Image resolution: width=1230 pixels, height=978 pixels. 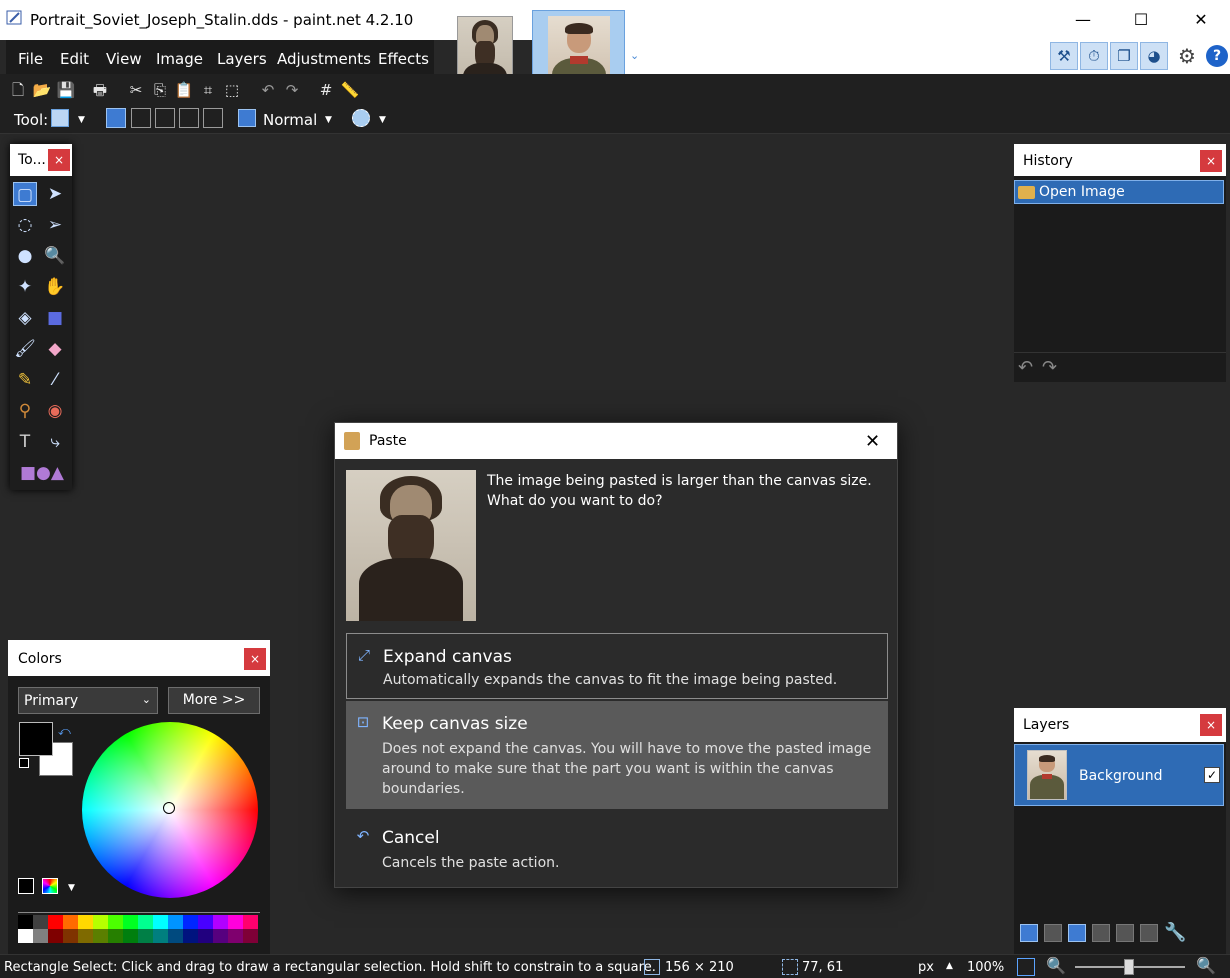 What do you see at coordinates (213, 118) in the screenshot?
I see `selection-mode-invert-icon` at bounding box center [213, 118].